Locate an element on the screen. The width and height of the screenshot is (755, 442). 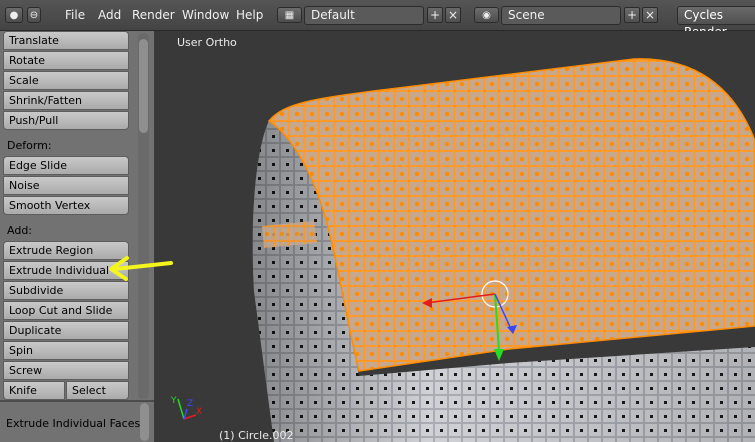
remove-layout-button: × is located at coordinates (453, 15).